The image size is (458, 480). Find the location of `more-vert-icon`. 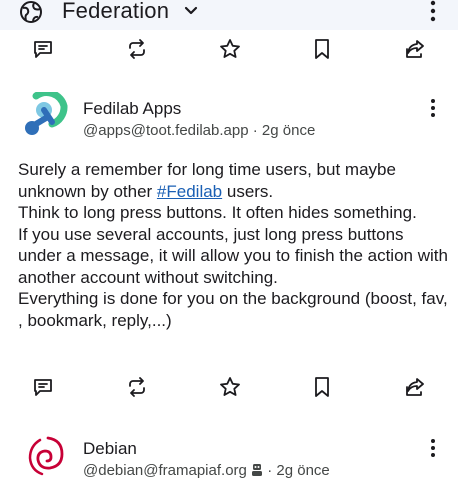

more-vert-icon is located at coordinates (433, 11).